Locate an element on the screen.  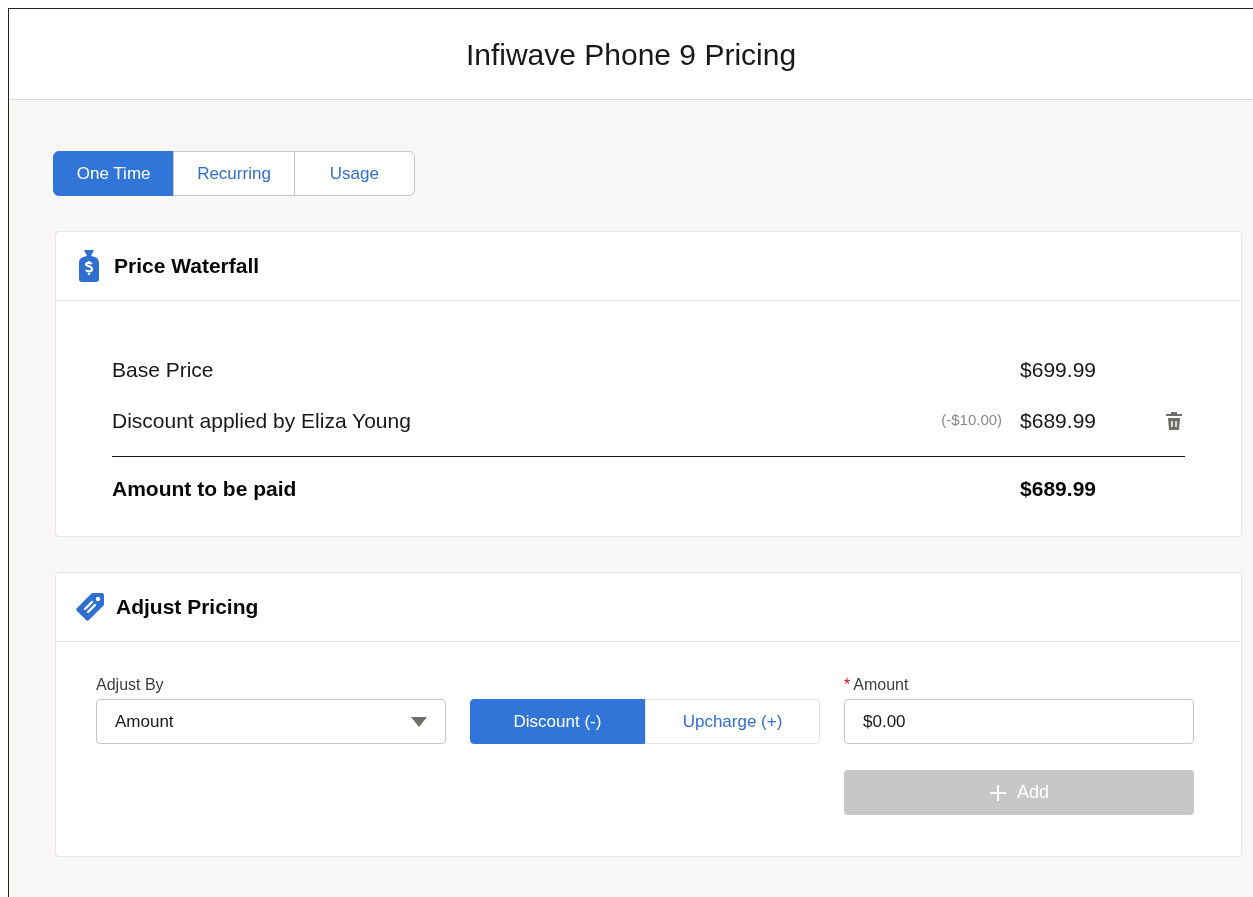
tab: Usage is located at coordinates (354, 173).